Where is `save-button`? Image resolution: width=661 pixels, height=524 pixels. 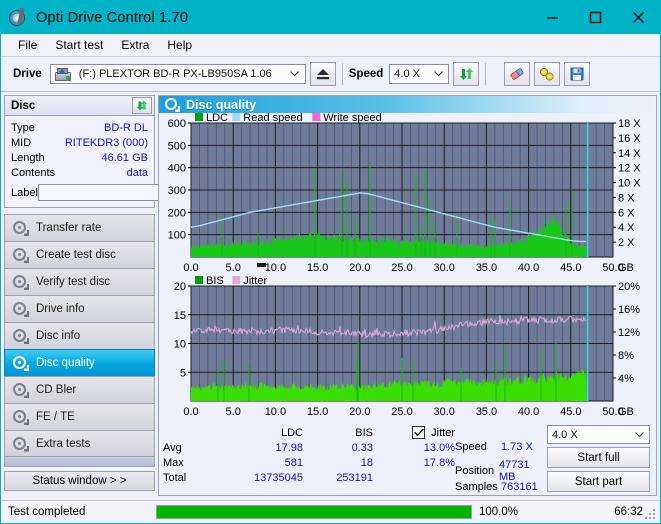 save-button is located at coordinates (577, 74).